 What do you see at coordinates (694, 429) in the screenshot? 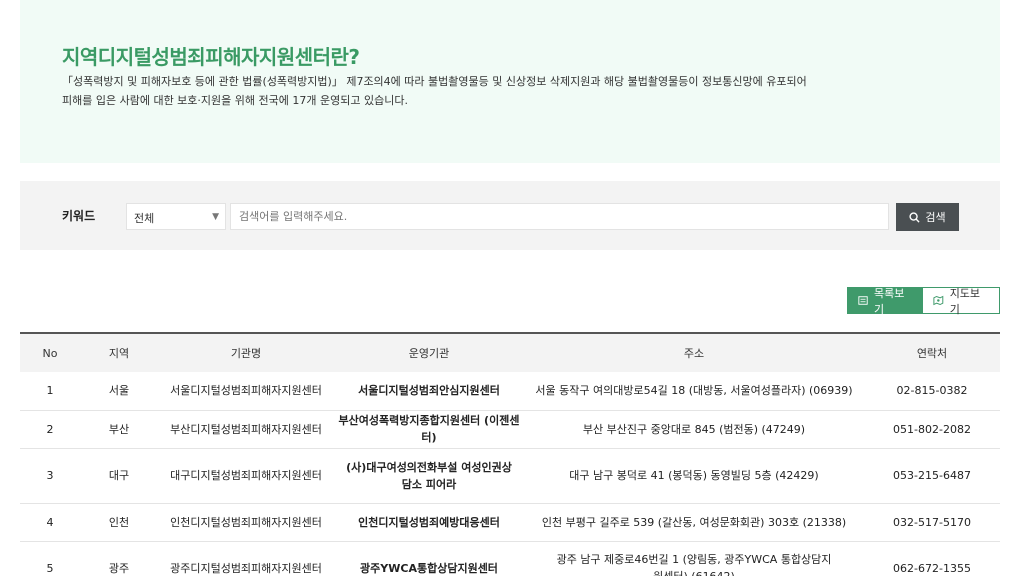
I see `cell-address: 부산 부산진구 중앙대로 845 (범전동) (47249)` at bounding box center [694, 429].